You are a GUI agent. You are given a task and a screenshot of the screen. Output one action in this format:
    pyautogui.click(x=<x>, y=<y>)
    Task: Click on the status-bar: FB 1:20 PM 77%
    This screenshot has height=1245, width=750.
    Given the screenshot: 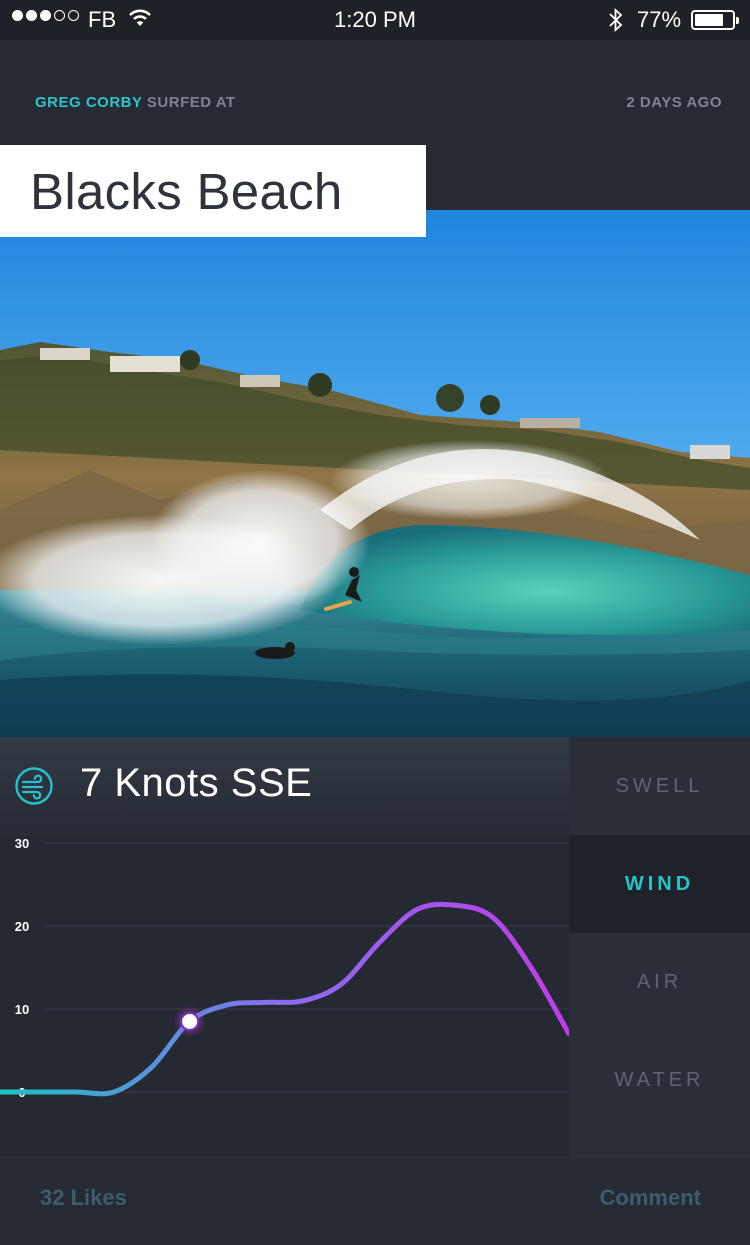 What is the action you would take?
    pyautogui.click(x=375, y=20)
    